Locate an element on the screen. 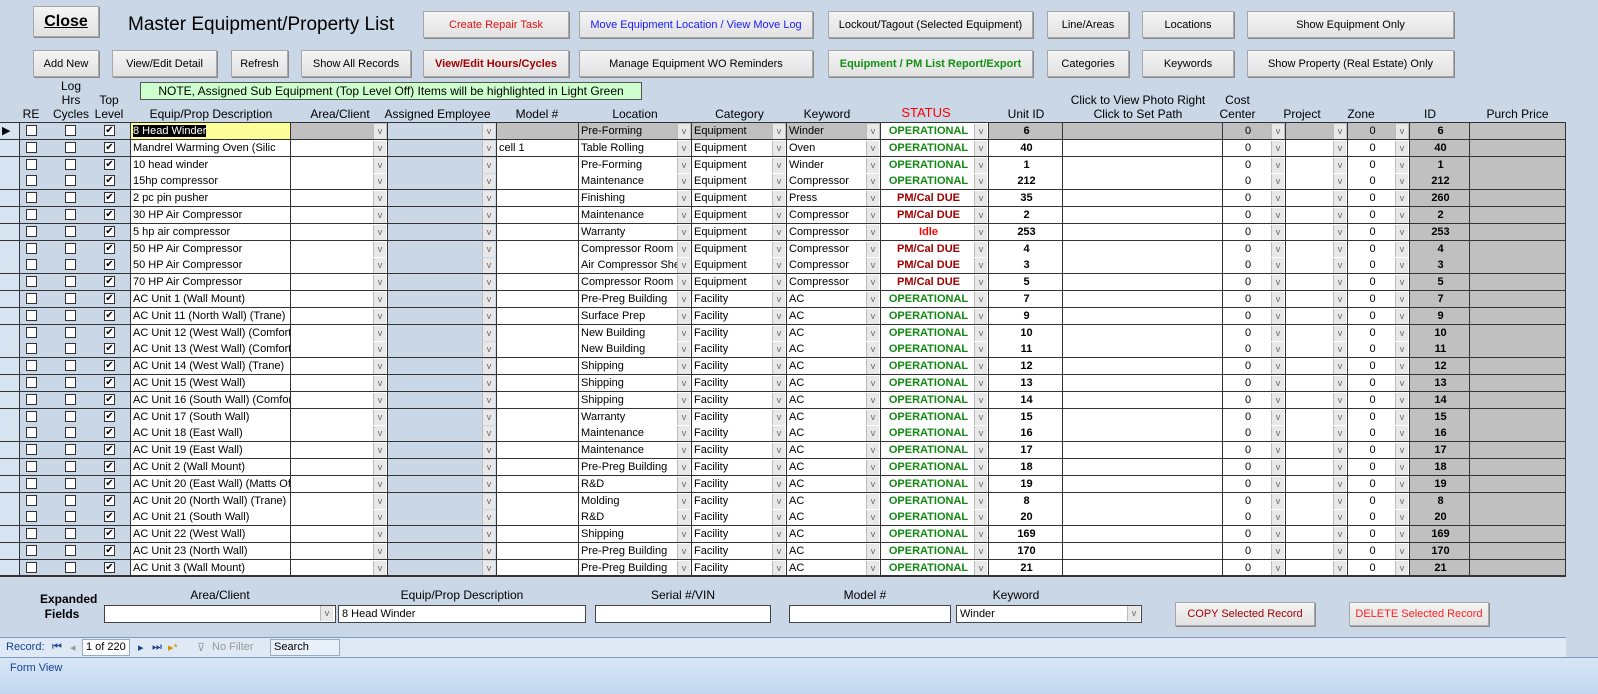 This screenshot has height=694, width=1598. show-property-only-button: Show Property (Real Estate) Only is located at coordinates (1350, 63).